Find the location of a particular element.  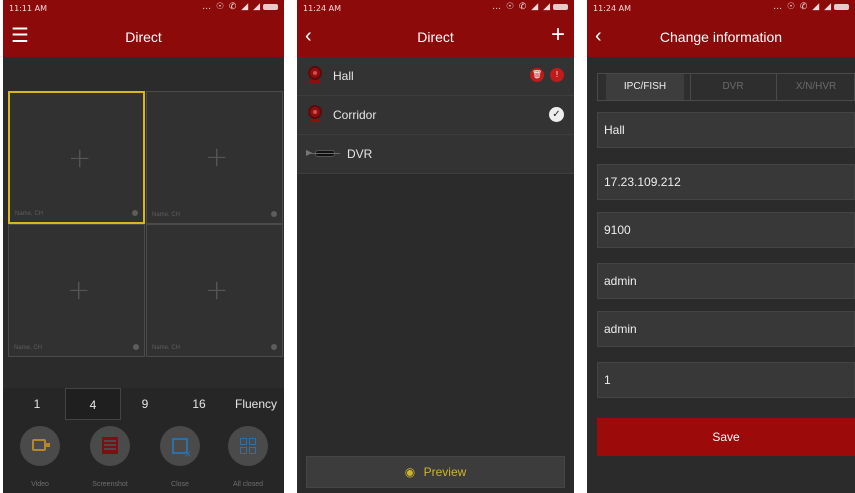

username-input is located at coordinates (726, 281).